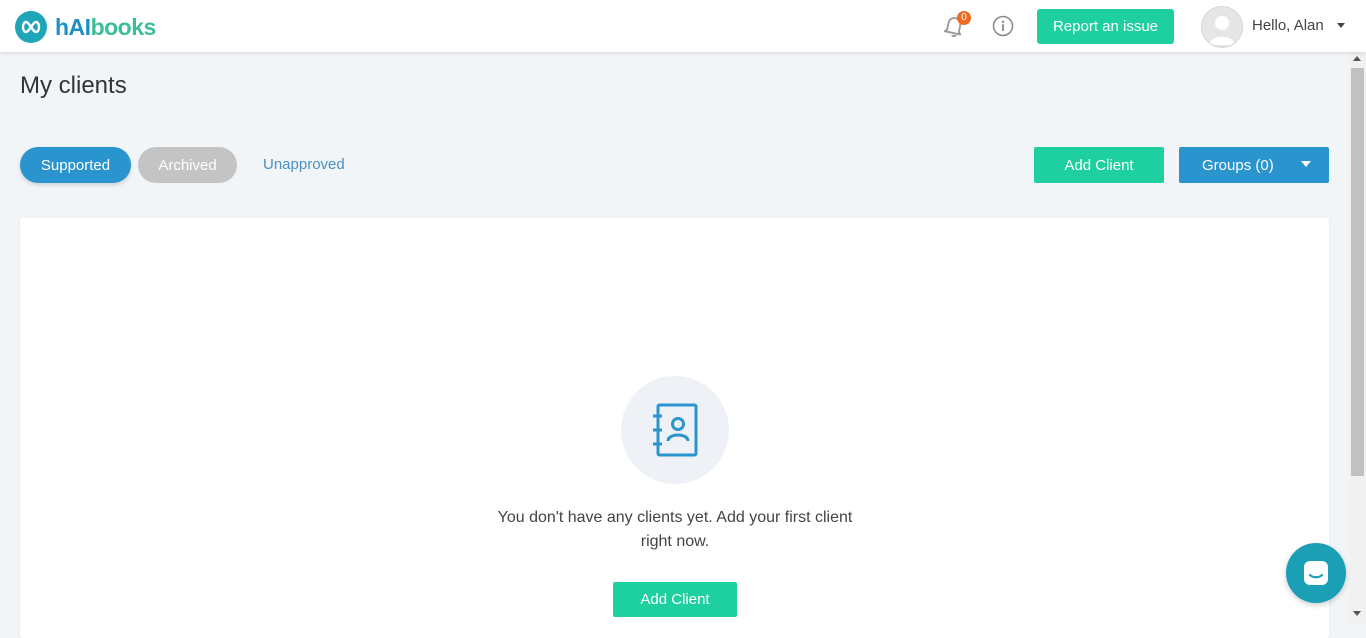 Image resolution: width=1366 pixels, height=638 pixels. Describe the element at coordinates (1099, 165) in the screenshot. I see `add-client-button: Add Client` at that location.